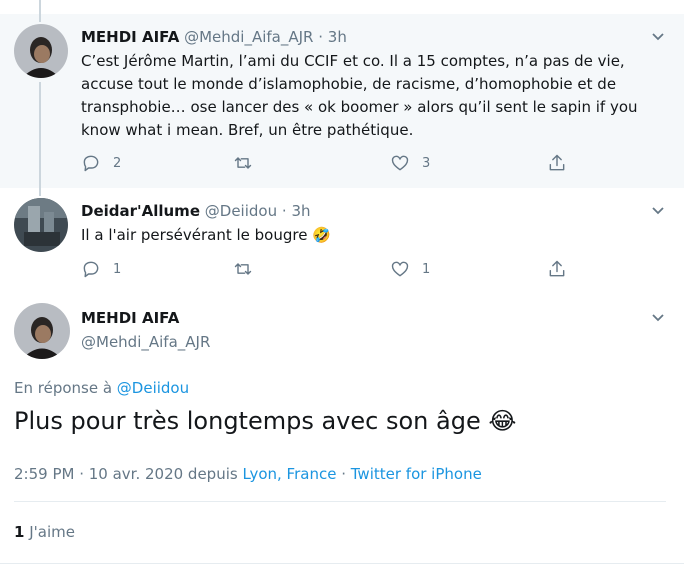 This screenshot has height=565, width=684. What do you see at coordinates (342, 7) in the screenshot?
I see `previous-tweet-fragment` at bounding box center [342, 7].